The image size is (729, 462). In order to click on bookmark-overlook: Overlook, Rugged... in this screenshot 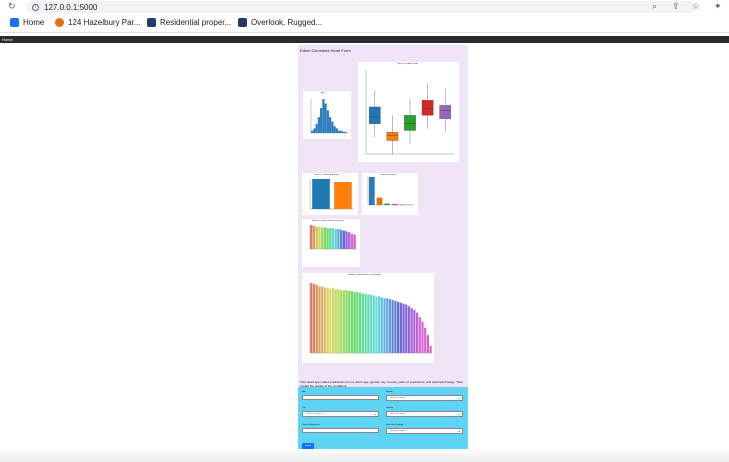, I will do `click(280, 22)`.